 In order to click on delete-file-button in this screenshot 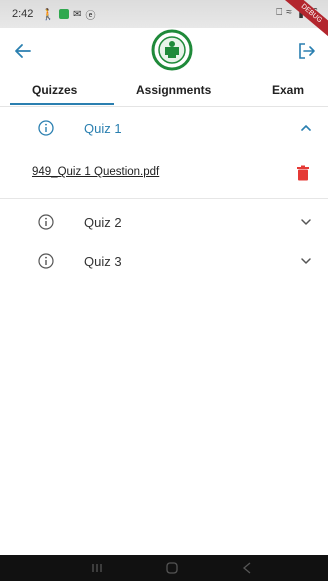, I will do `click(303, 173)`.